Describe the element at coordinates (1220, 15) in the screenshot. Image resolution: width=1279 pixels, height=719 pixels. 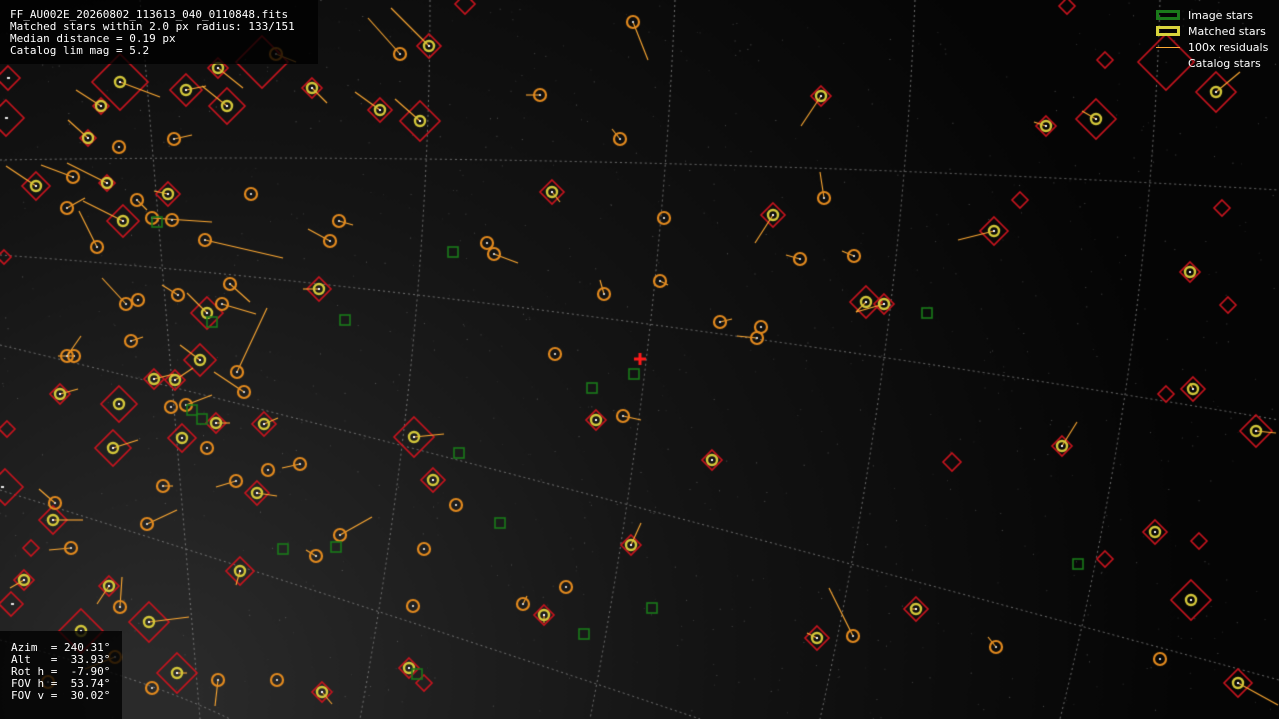
I see `legend-label: Image stars` at that location.